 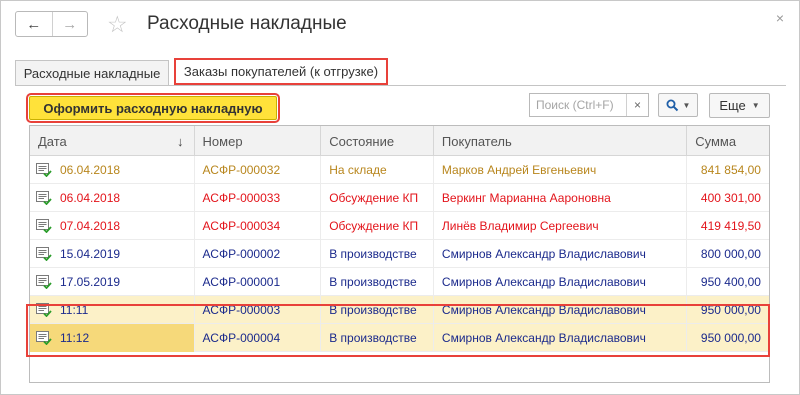 What do you see at coordinates (730, 225) in the screenshot?
I see `cell-sum-text: 419 419,50` at bounding box center [730, 225].